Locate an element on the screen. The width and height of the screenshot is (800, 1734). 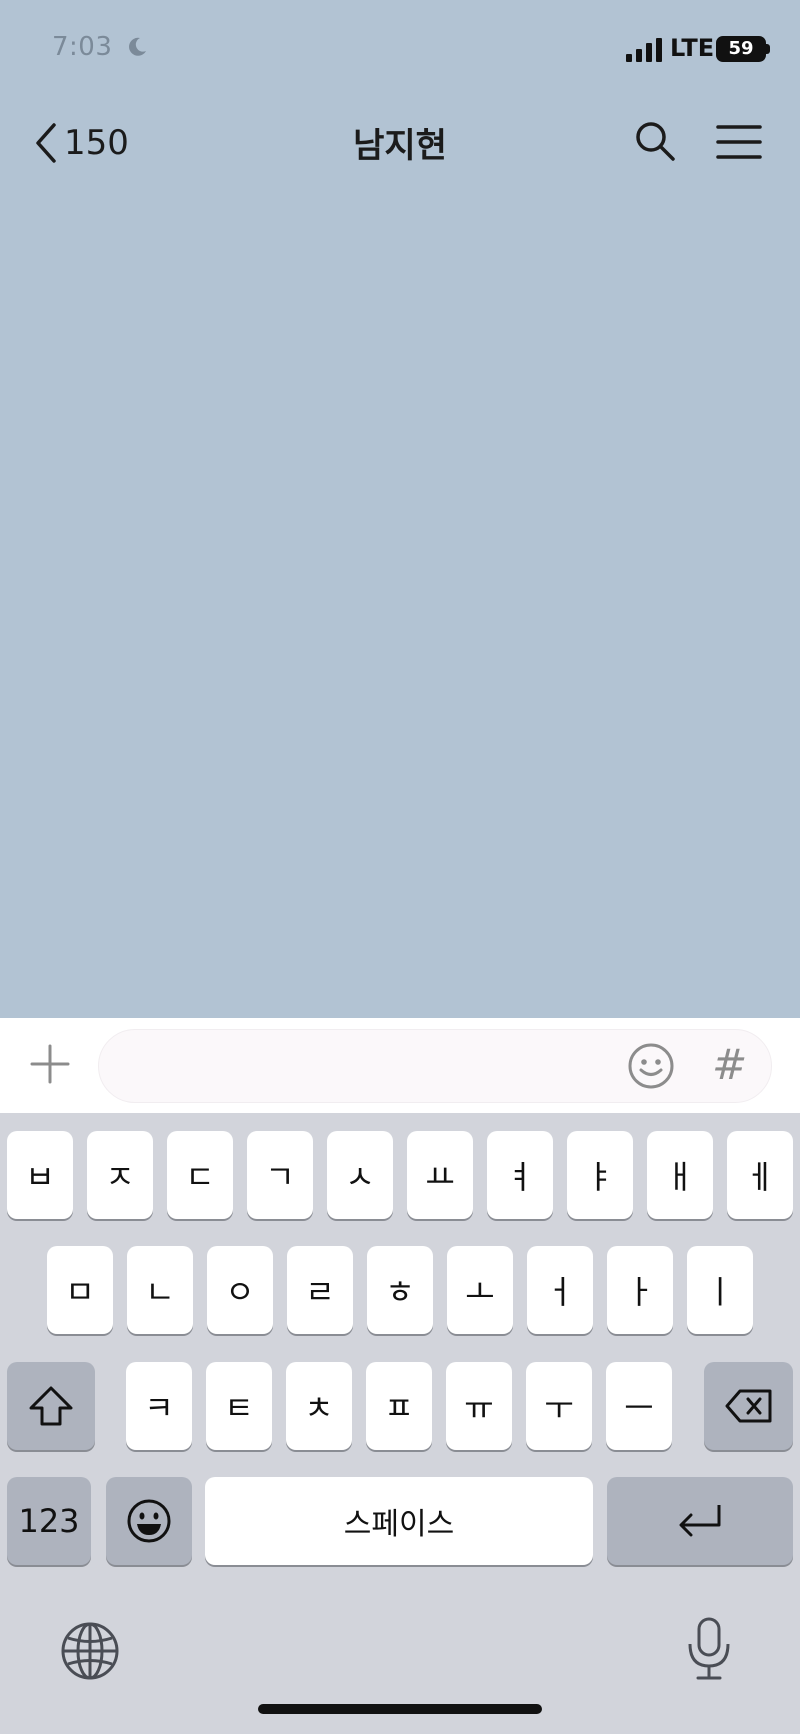
return-key is located at coordinates (700, 1521).